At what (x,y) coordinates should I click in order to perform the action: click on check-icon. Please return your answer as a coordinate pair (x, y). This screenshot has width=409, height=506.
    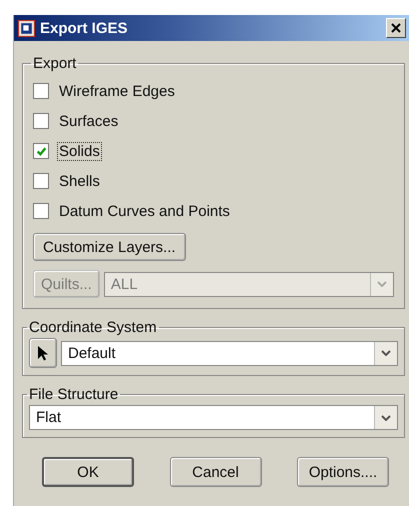
    Looking at the image, I should click on (41, 151).